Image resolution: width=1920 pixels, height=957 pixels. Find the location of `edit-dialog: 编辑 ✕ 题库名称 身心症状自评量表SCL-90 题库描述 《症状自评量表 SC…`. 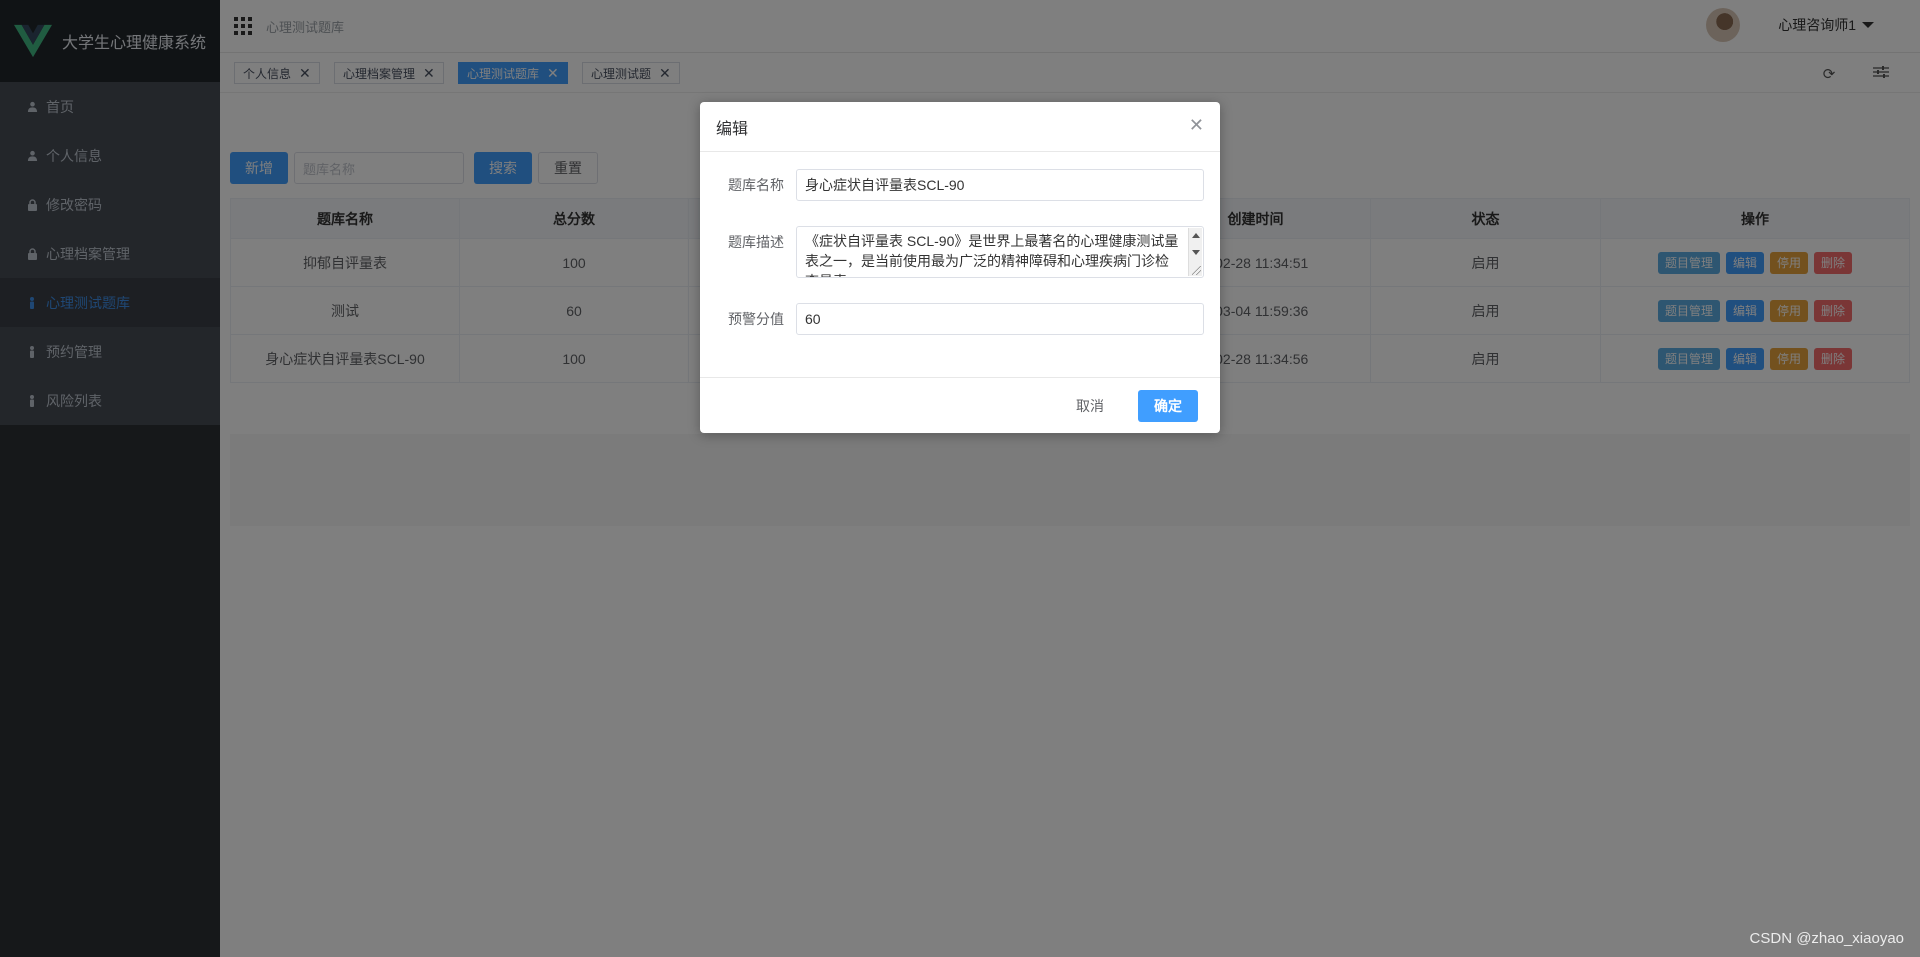

edit-dialog: 编辑 ✕ 题库名称 身心症状自评量表SCL-90 题库描述 《症状自评量表 SC… is located at coordinates (960, 267).